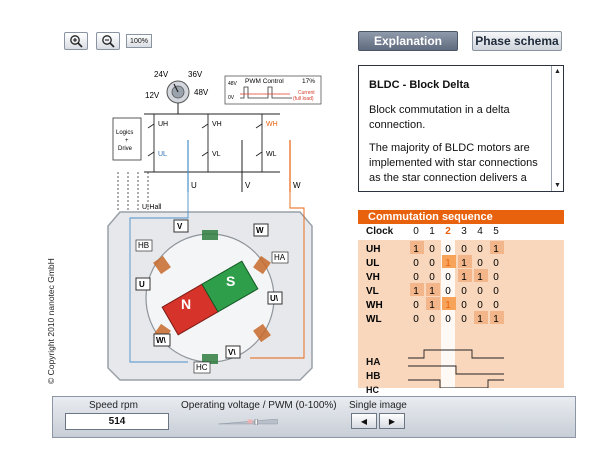 This screenshot has width=600, height=460. What do you see at coordinates (432, 249) in the screenshot?
I see `cell-uh-1: 0` at bounding box center [432, 249].